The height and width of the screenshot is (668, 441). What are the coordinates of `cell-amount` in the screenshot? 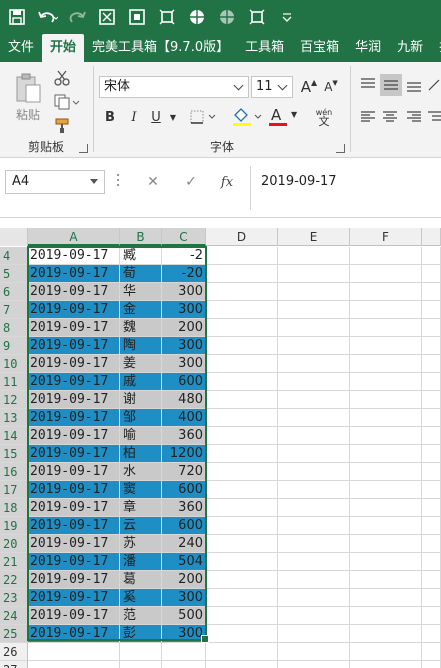 It's located at (184, 664).